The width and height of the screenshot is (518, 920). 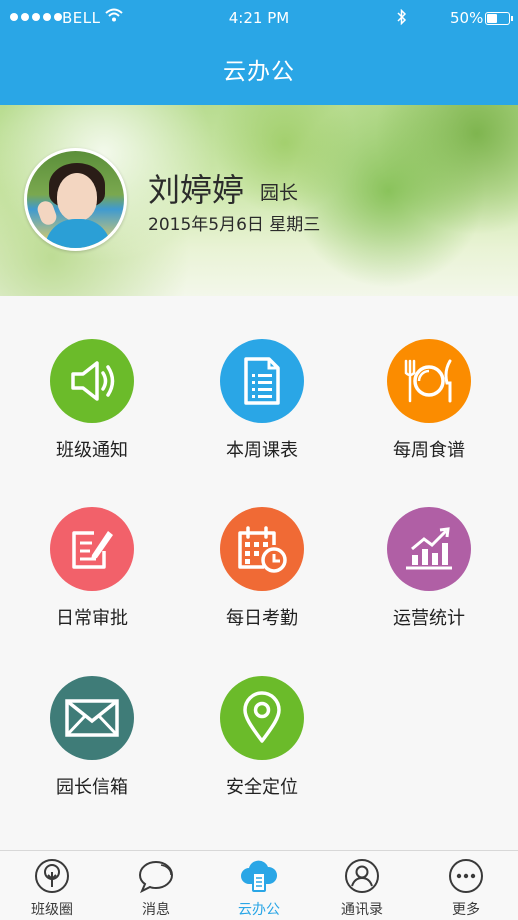 What do you see at coordinates (259, 910) in the screenshot?
I see `tab-label: 云办公` at bounding box center [259, 910].